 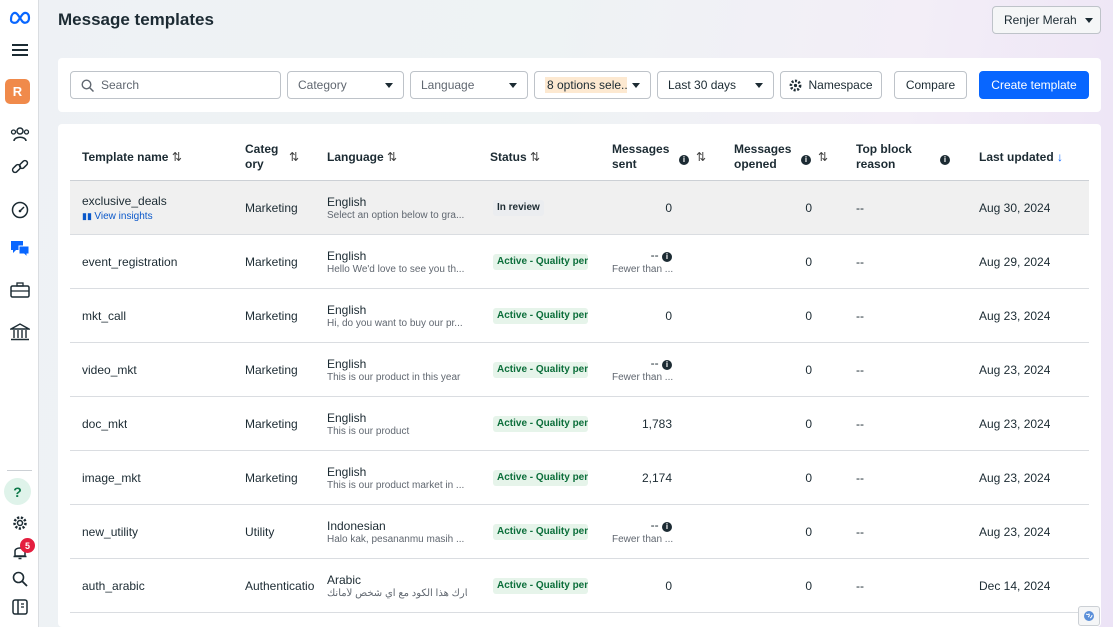 What do you see at coordinates (261, 157) in the screenshot?
I see `column-header-category: Categ ory` at bounding box center [261, 157].